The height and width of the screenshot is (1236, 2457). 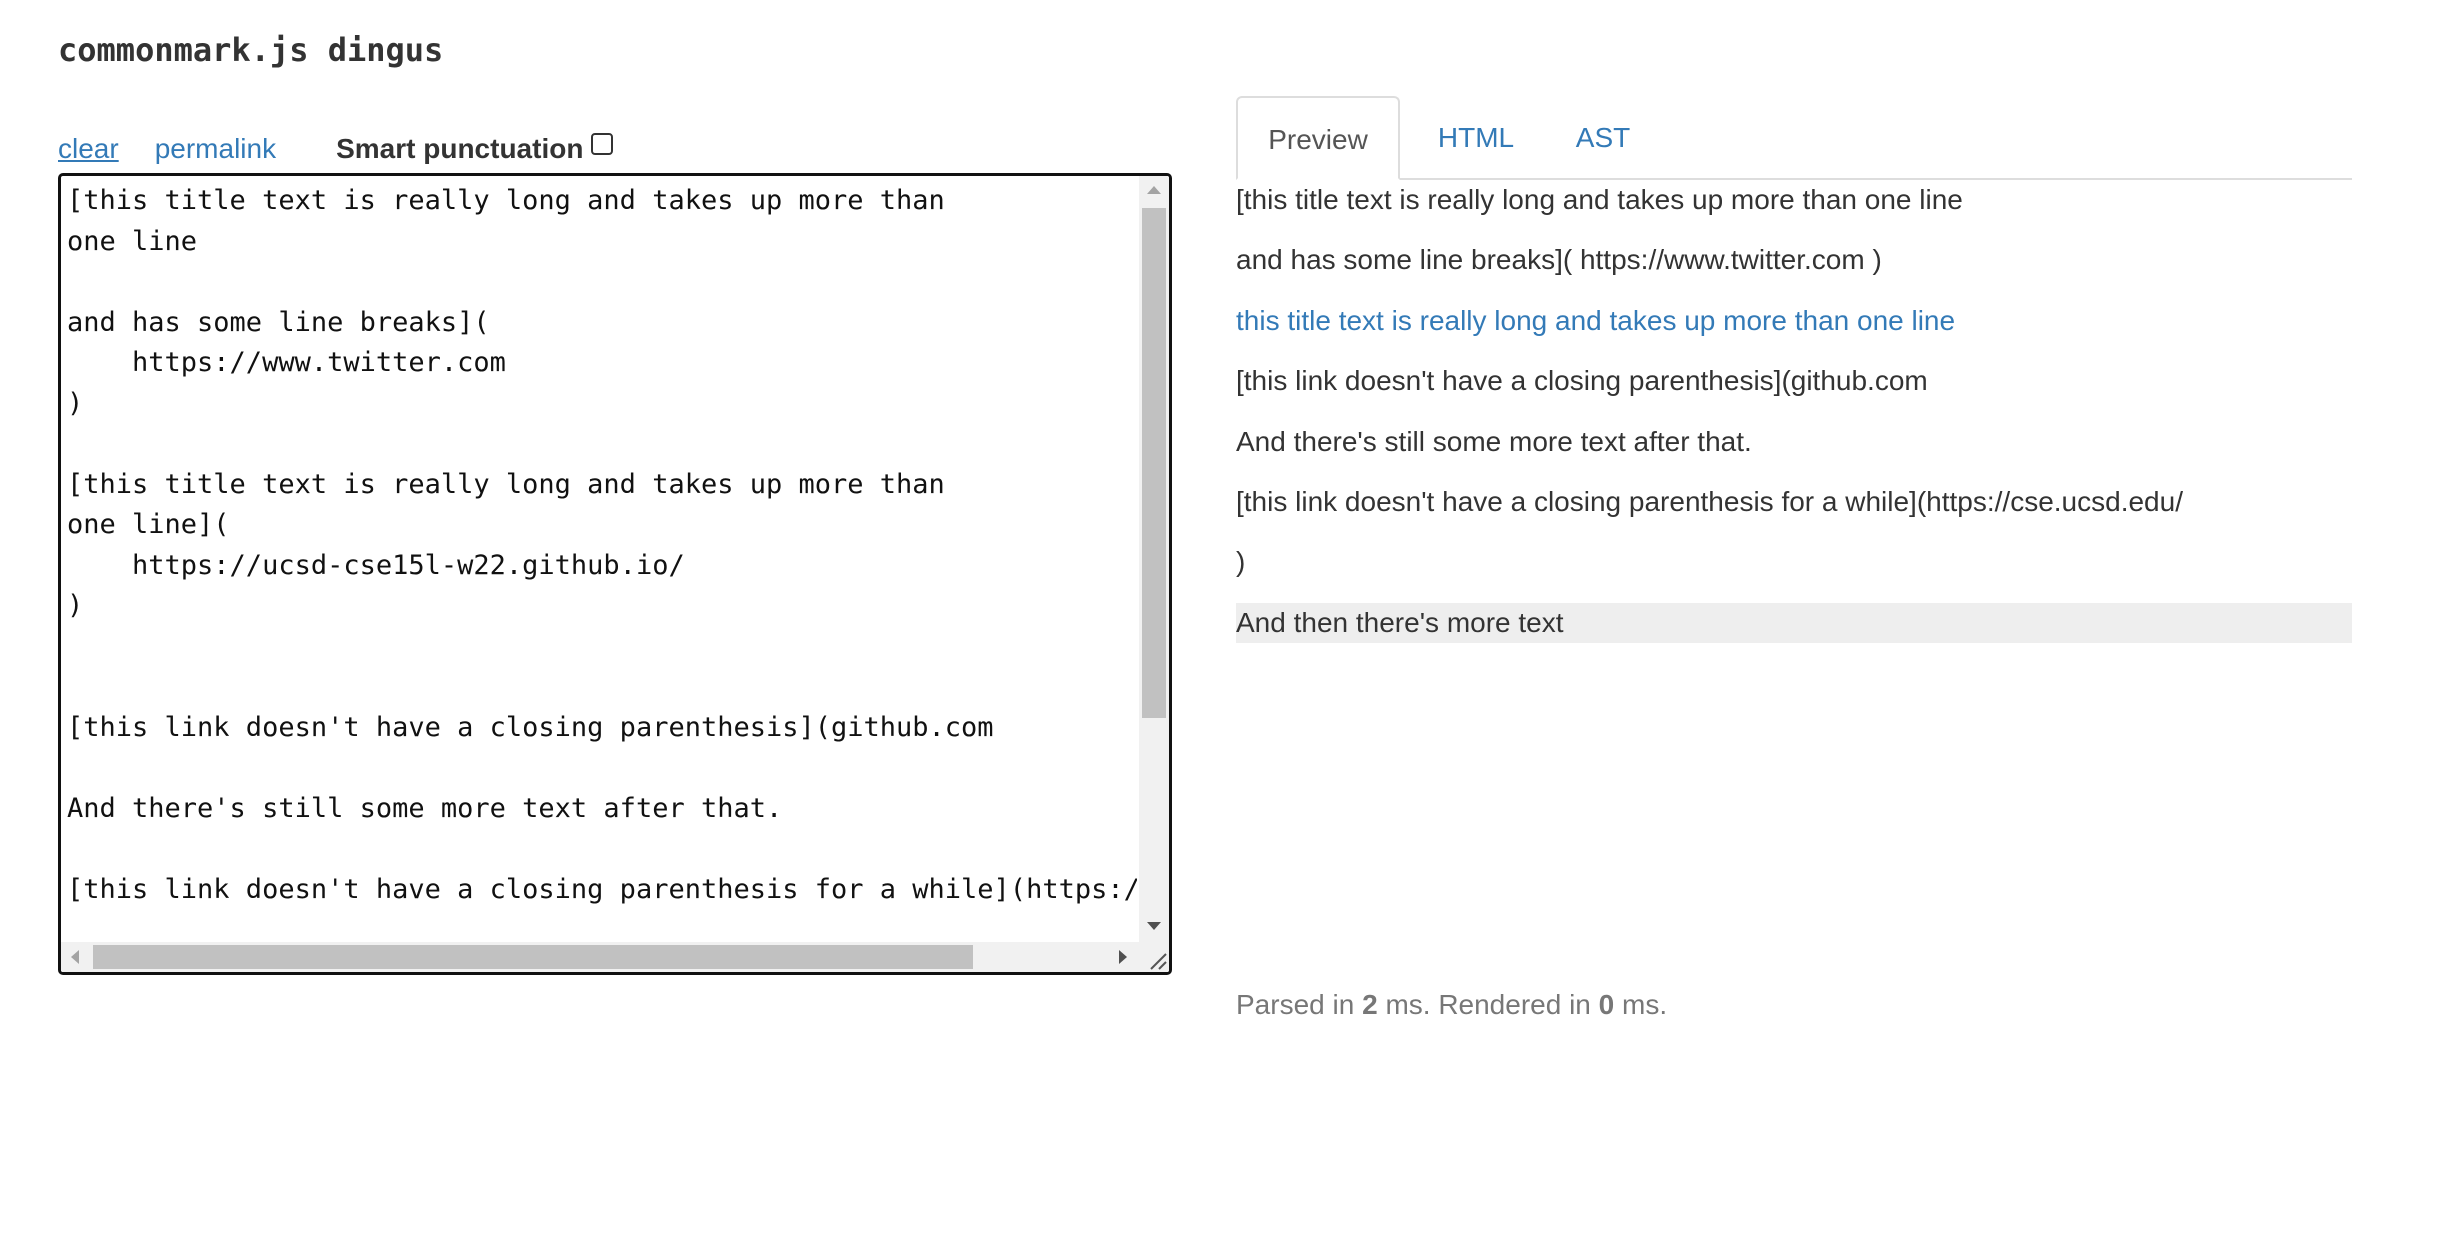 What do you see at coordinates (1154, 463) in the screenshot?
I see `vertical-scroll-thumb` at bounding box center [1154, 463].